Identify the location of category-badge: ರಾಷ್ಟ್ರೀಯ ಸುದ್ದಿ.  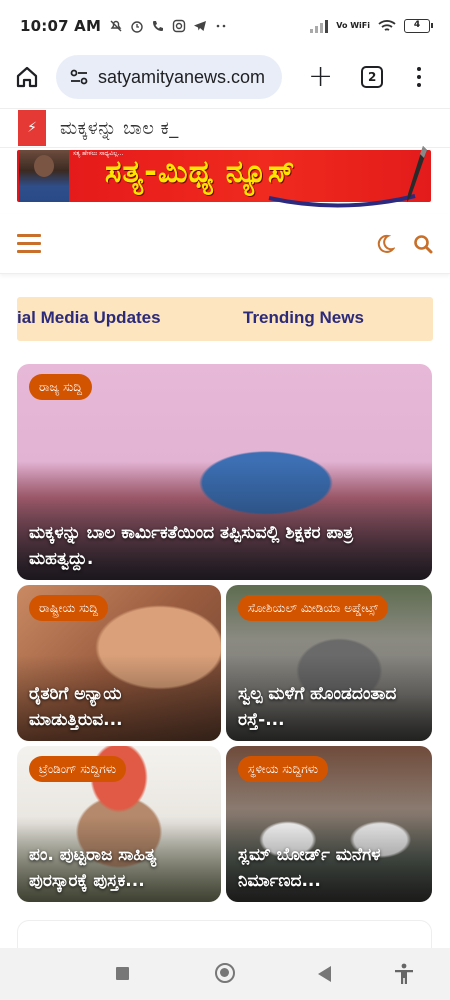
(69, 608).